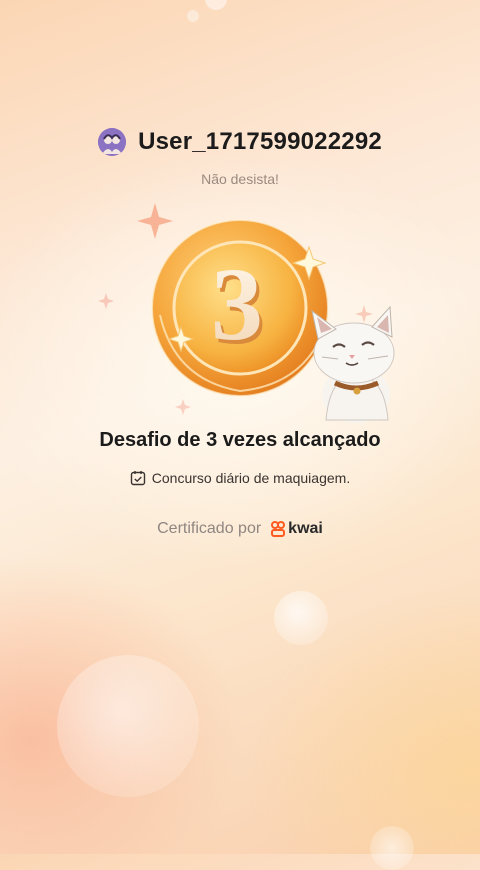 The height and width of the screenshot is (870, 480). What do you see at coordinates (137, 478) in the screenshot?
I see `calendar-check-icon` at bounding box center [137, 478].